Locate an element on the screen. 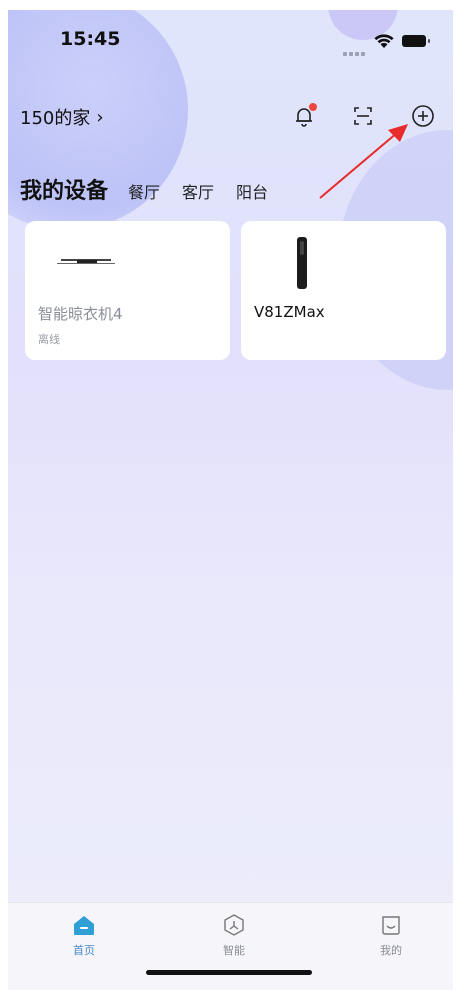  device-card: 智能晾衣机4 离线 is located at coordinates (127, 290).